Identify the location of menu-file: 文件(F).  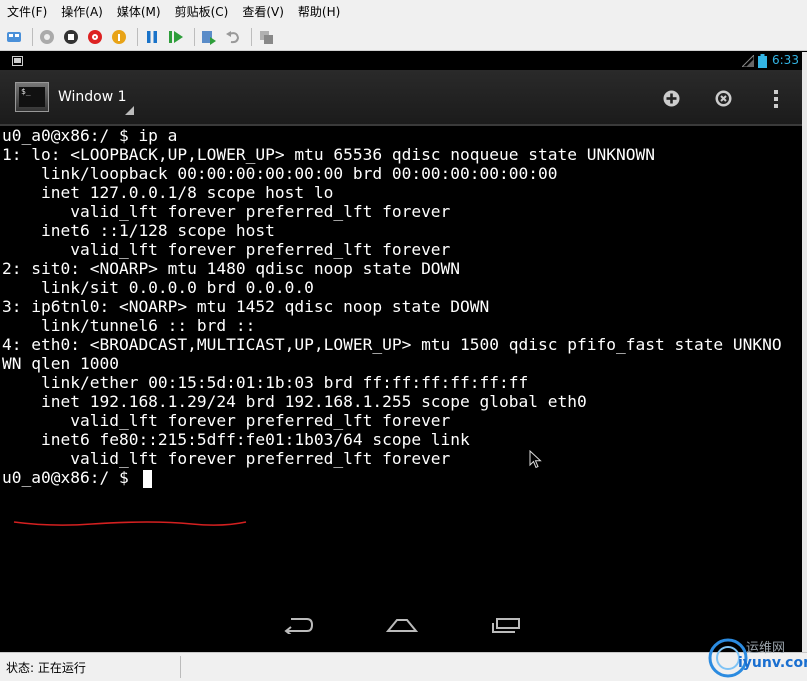
(27, 12).